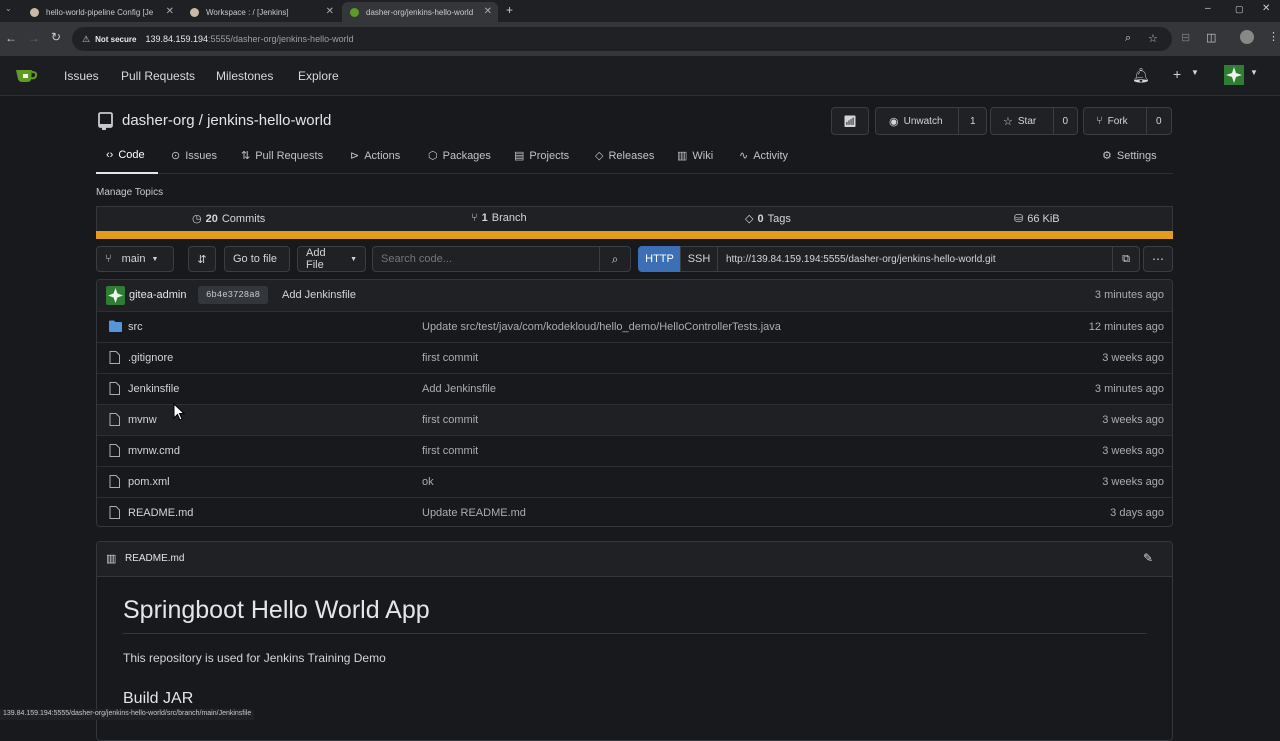  What do you see at coordinates (1034, 121) in the screenshot?
I see `star-button: ☆ Star 0` at bounding box center [1034, 121].